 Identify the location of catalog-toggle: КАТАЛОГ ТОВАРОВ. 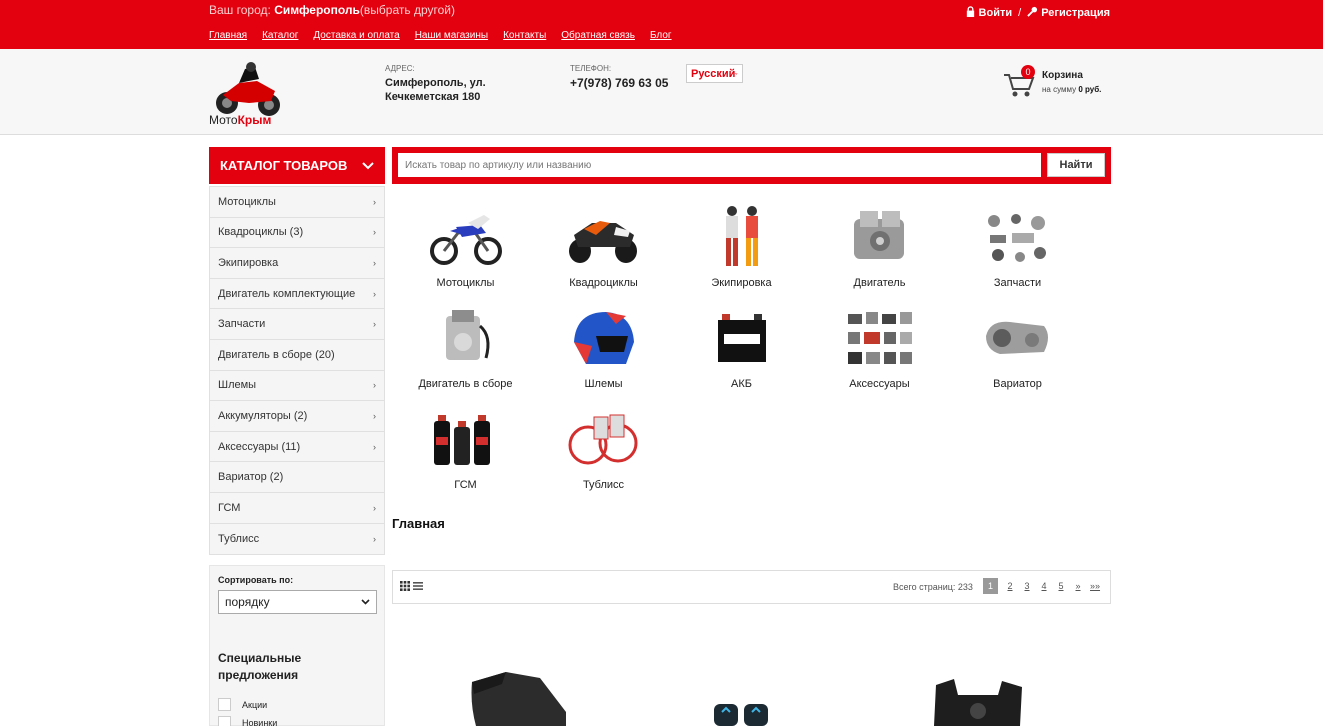
(297, 165).